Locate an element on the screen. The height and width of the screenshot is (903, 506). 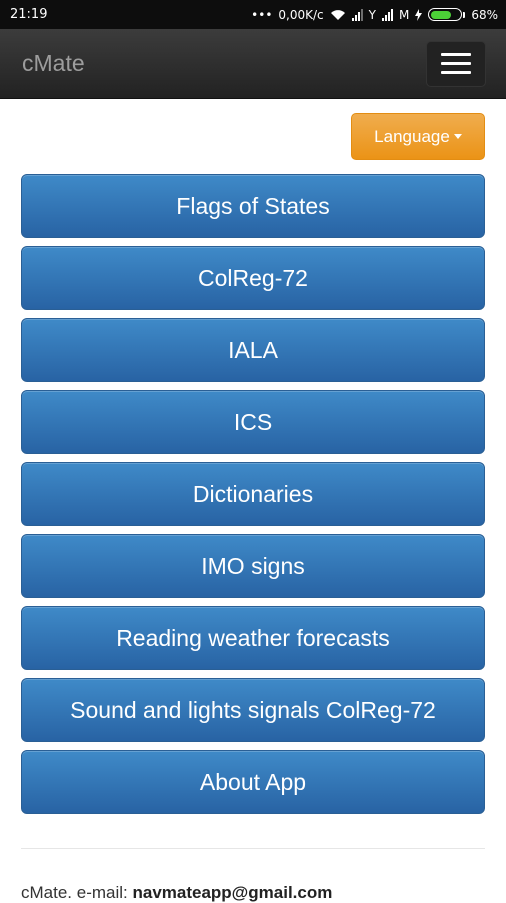
brand-title: cMate is located at coordinates (53, 63).